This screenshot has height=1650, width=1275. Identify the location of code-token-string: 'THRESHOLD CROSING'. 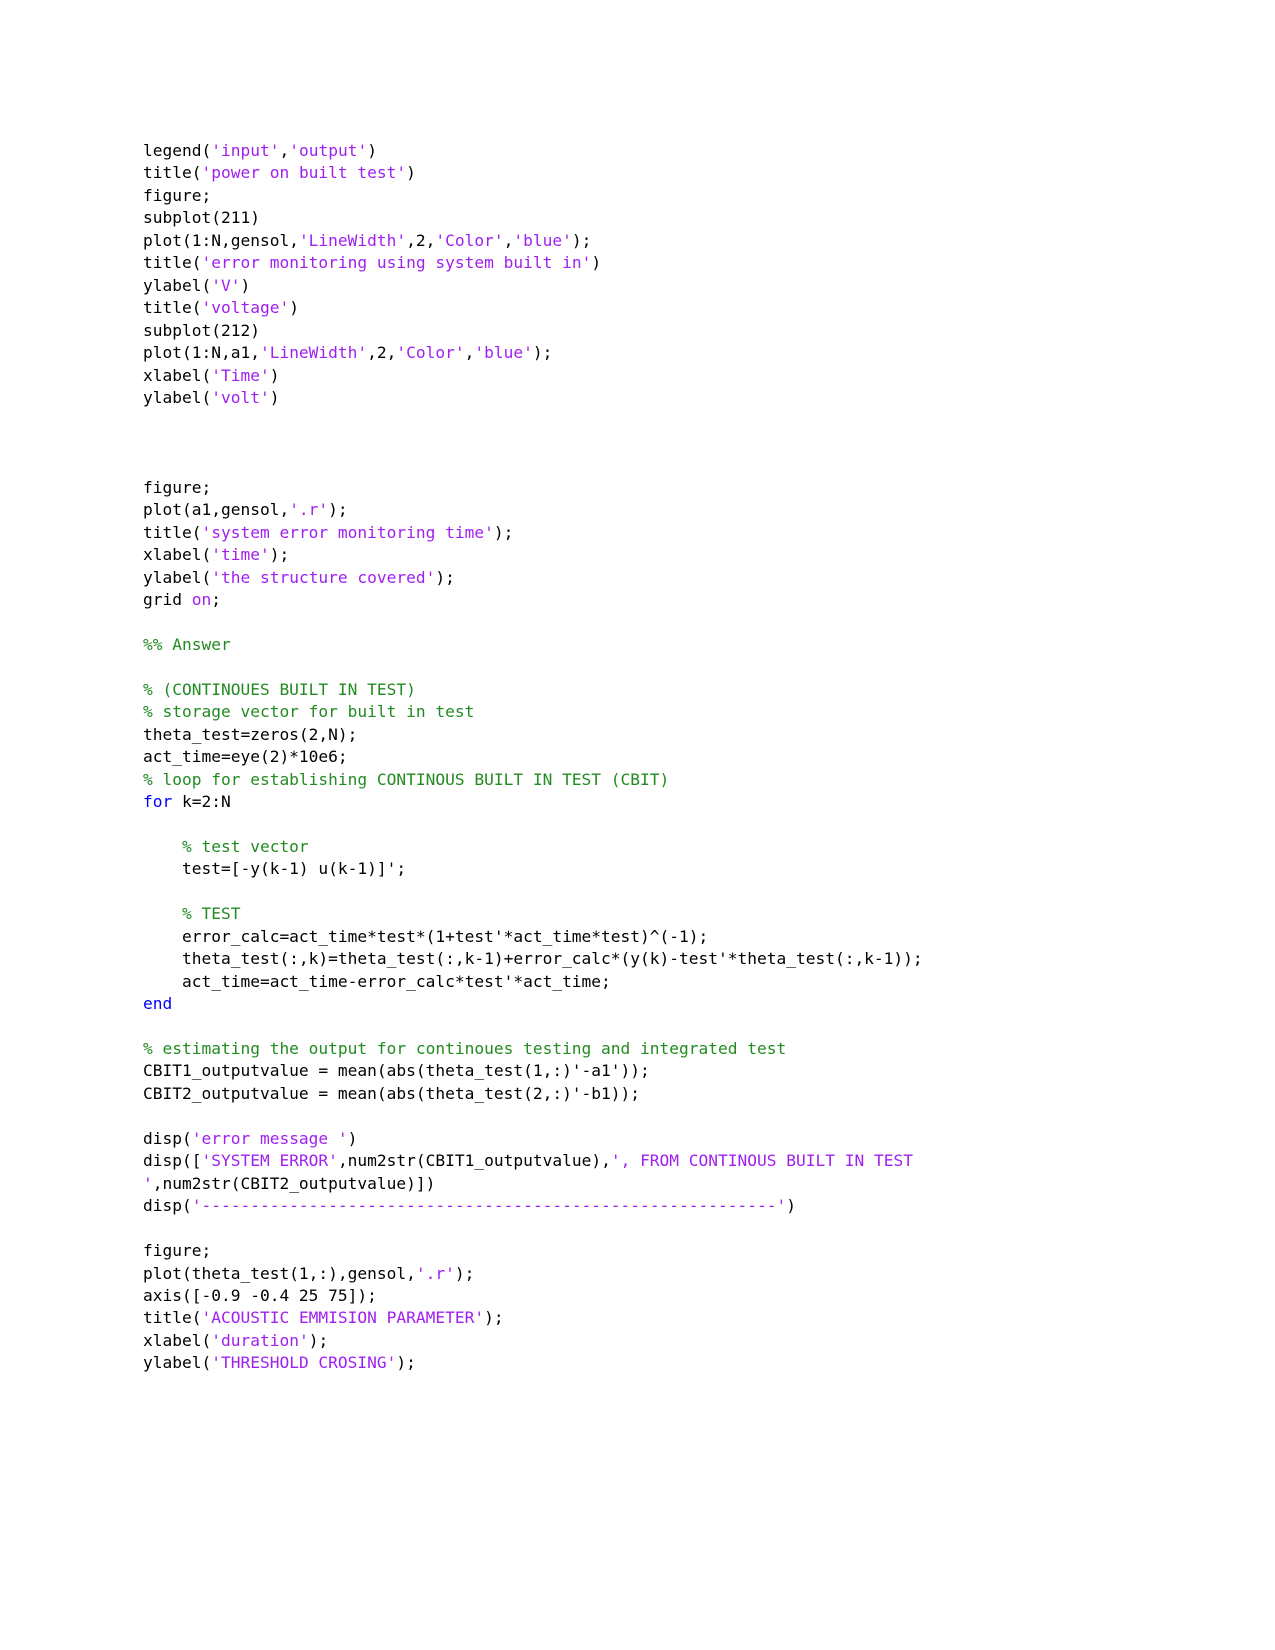
(304, 1363).